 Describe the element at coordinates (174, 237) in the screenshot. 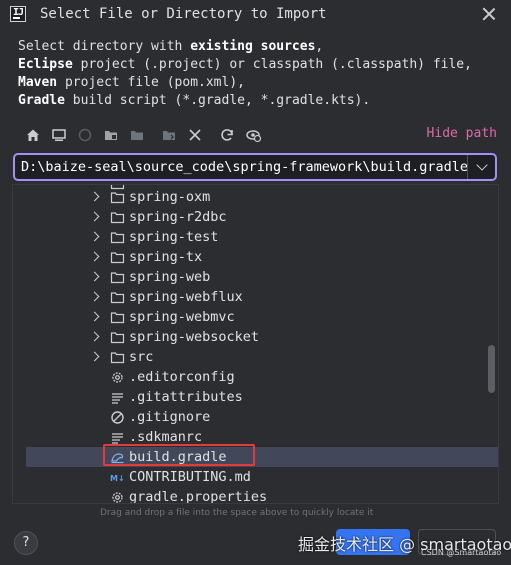

I see `tree-item-label: spring-test` at that location.